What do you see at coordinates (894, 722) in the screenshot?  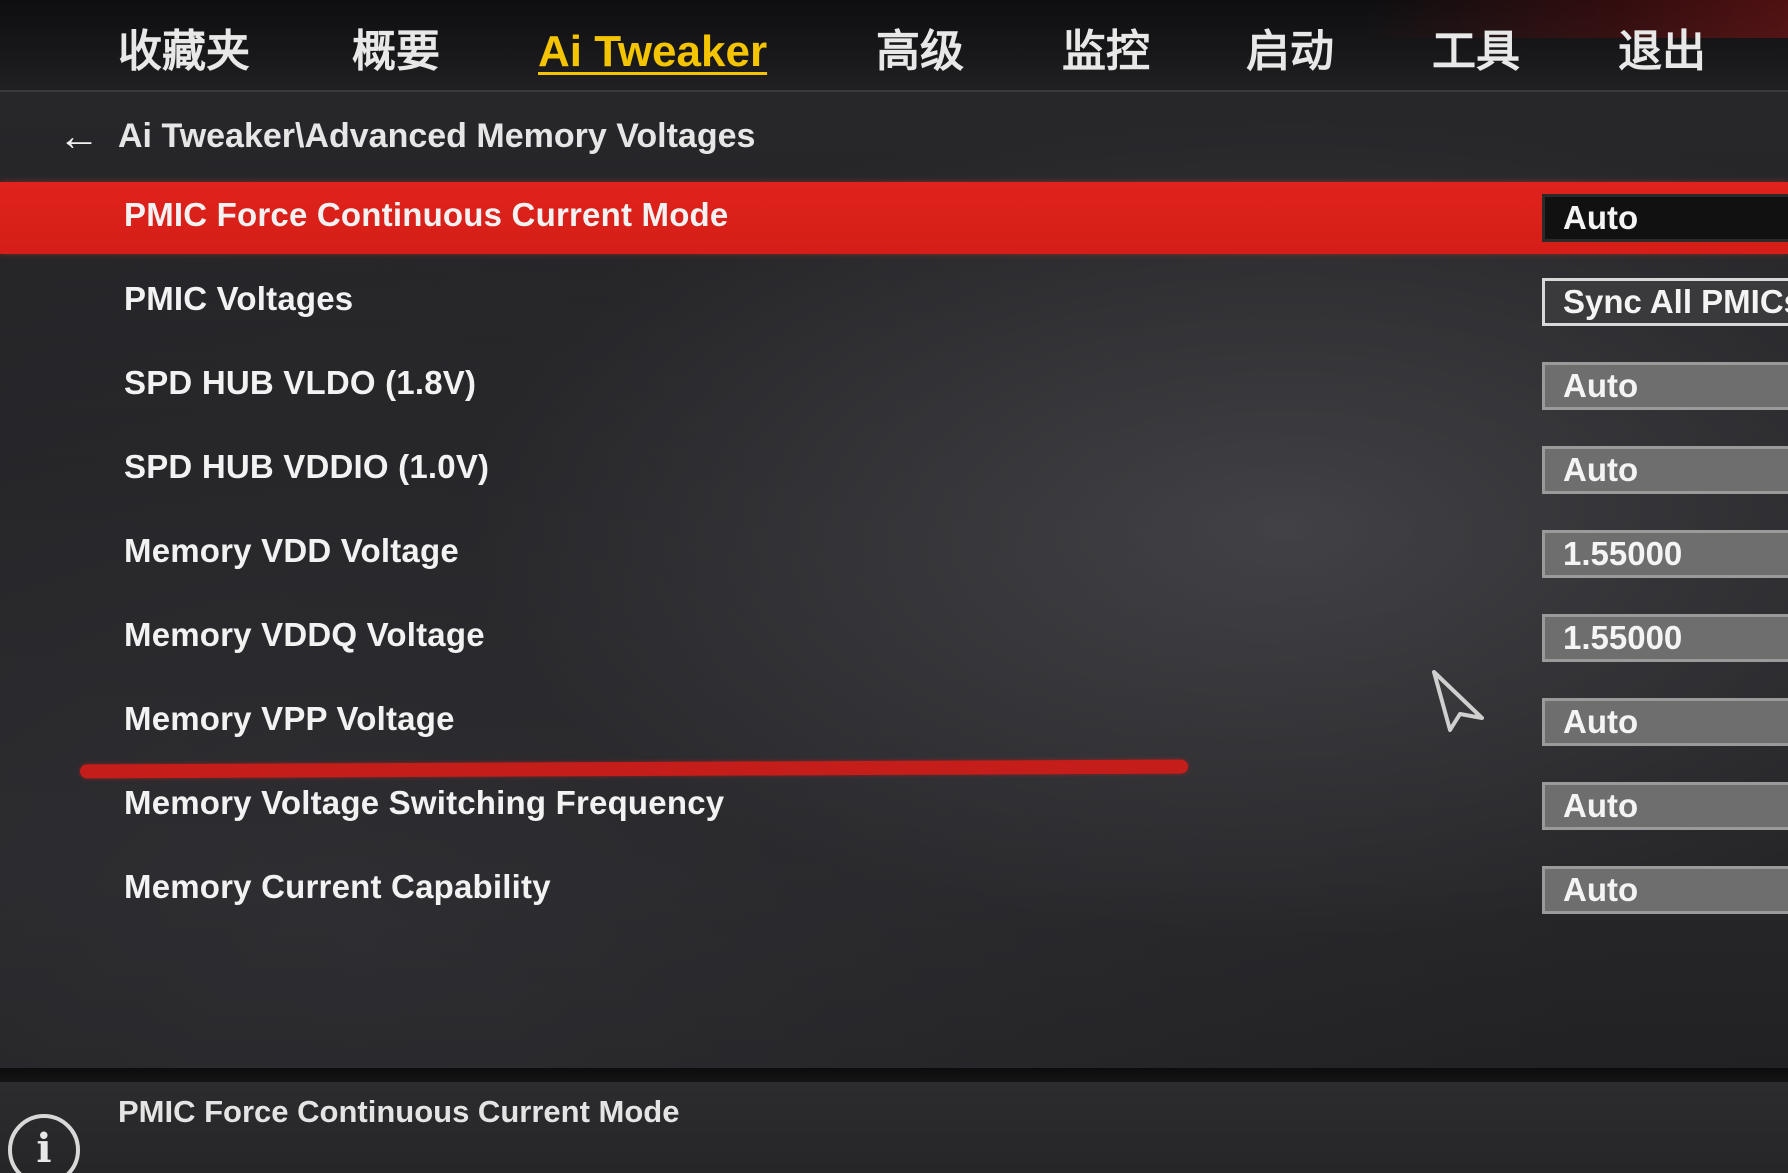 I see `setting-row-memory-vpp: Memory VPP Voltage Auto` at bounding box center [894, 722].